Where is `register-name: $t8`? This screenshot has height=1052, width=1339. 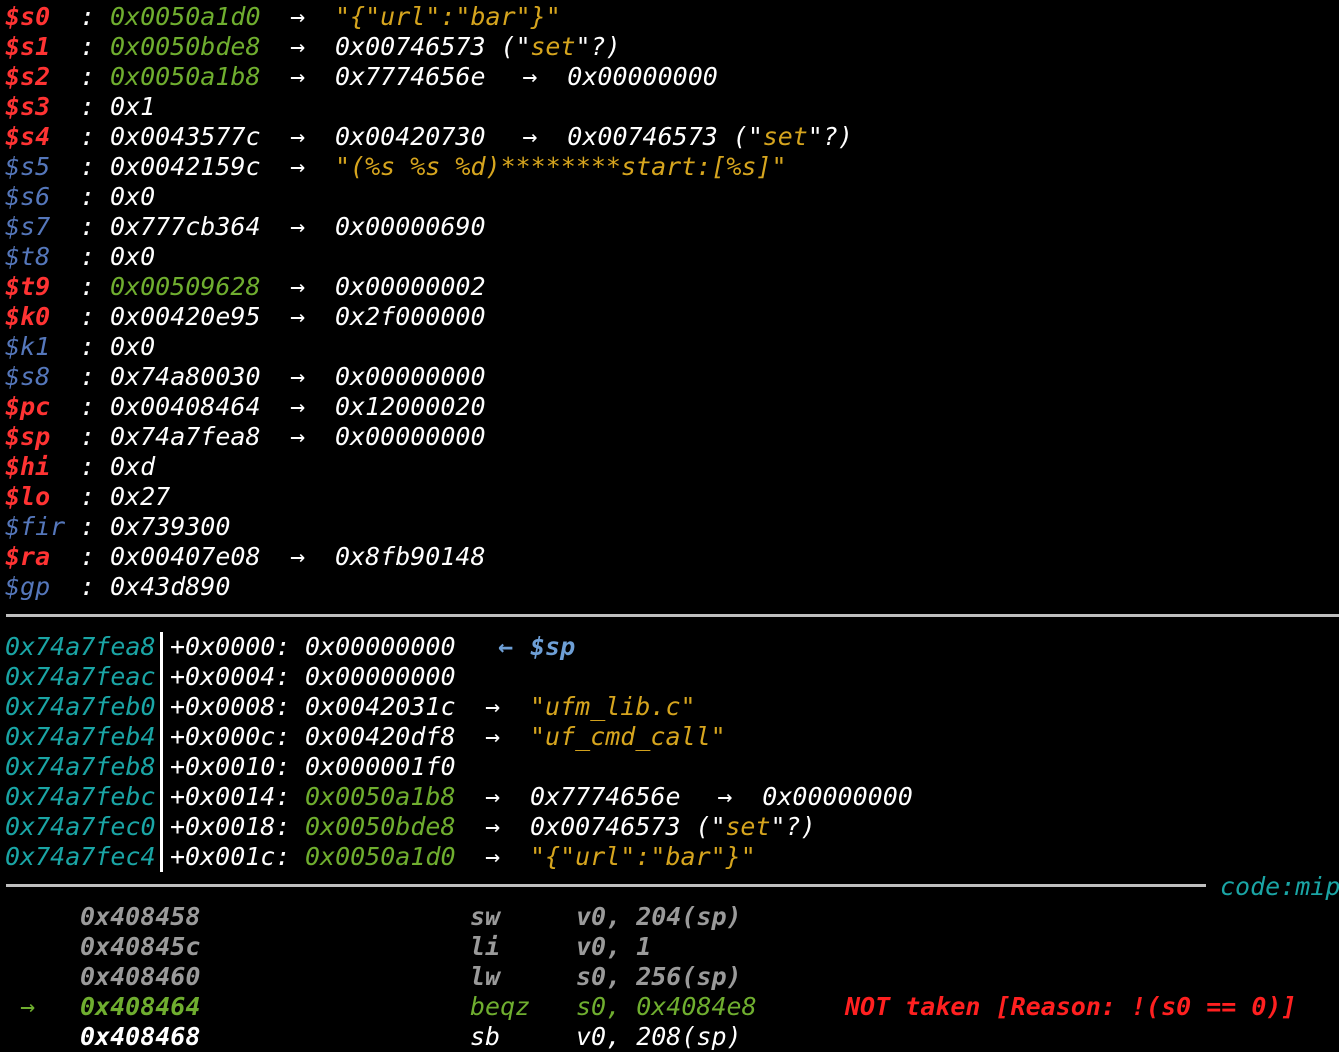
register-name: $t8 is located at coordinates (28, 256).